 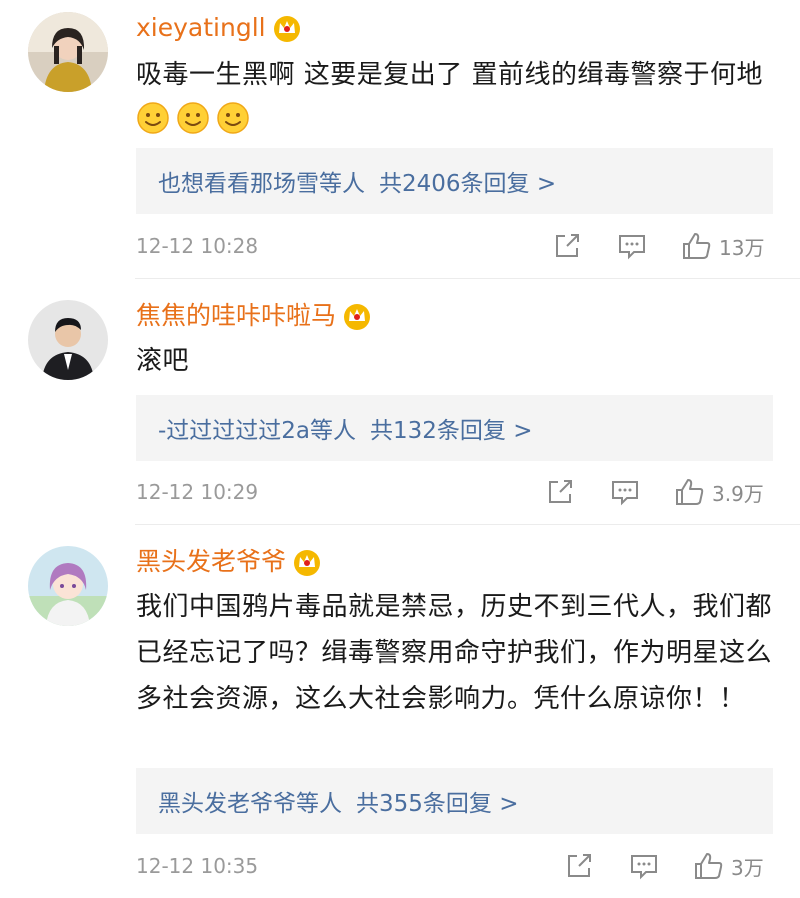 What do you see at coordinates (197, 246) in the screenshot?
I see `timestamp: 12-12 10:28` at bounding box center [197, 246].